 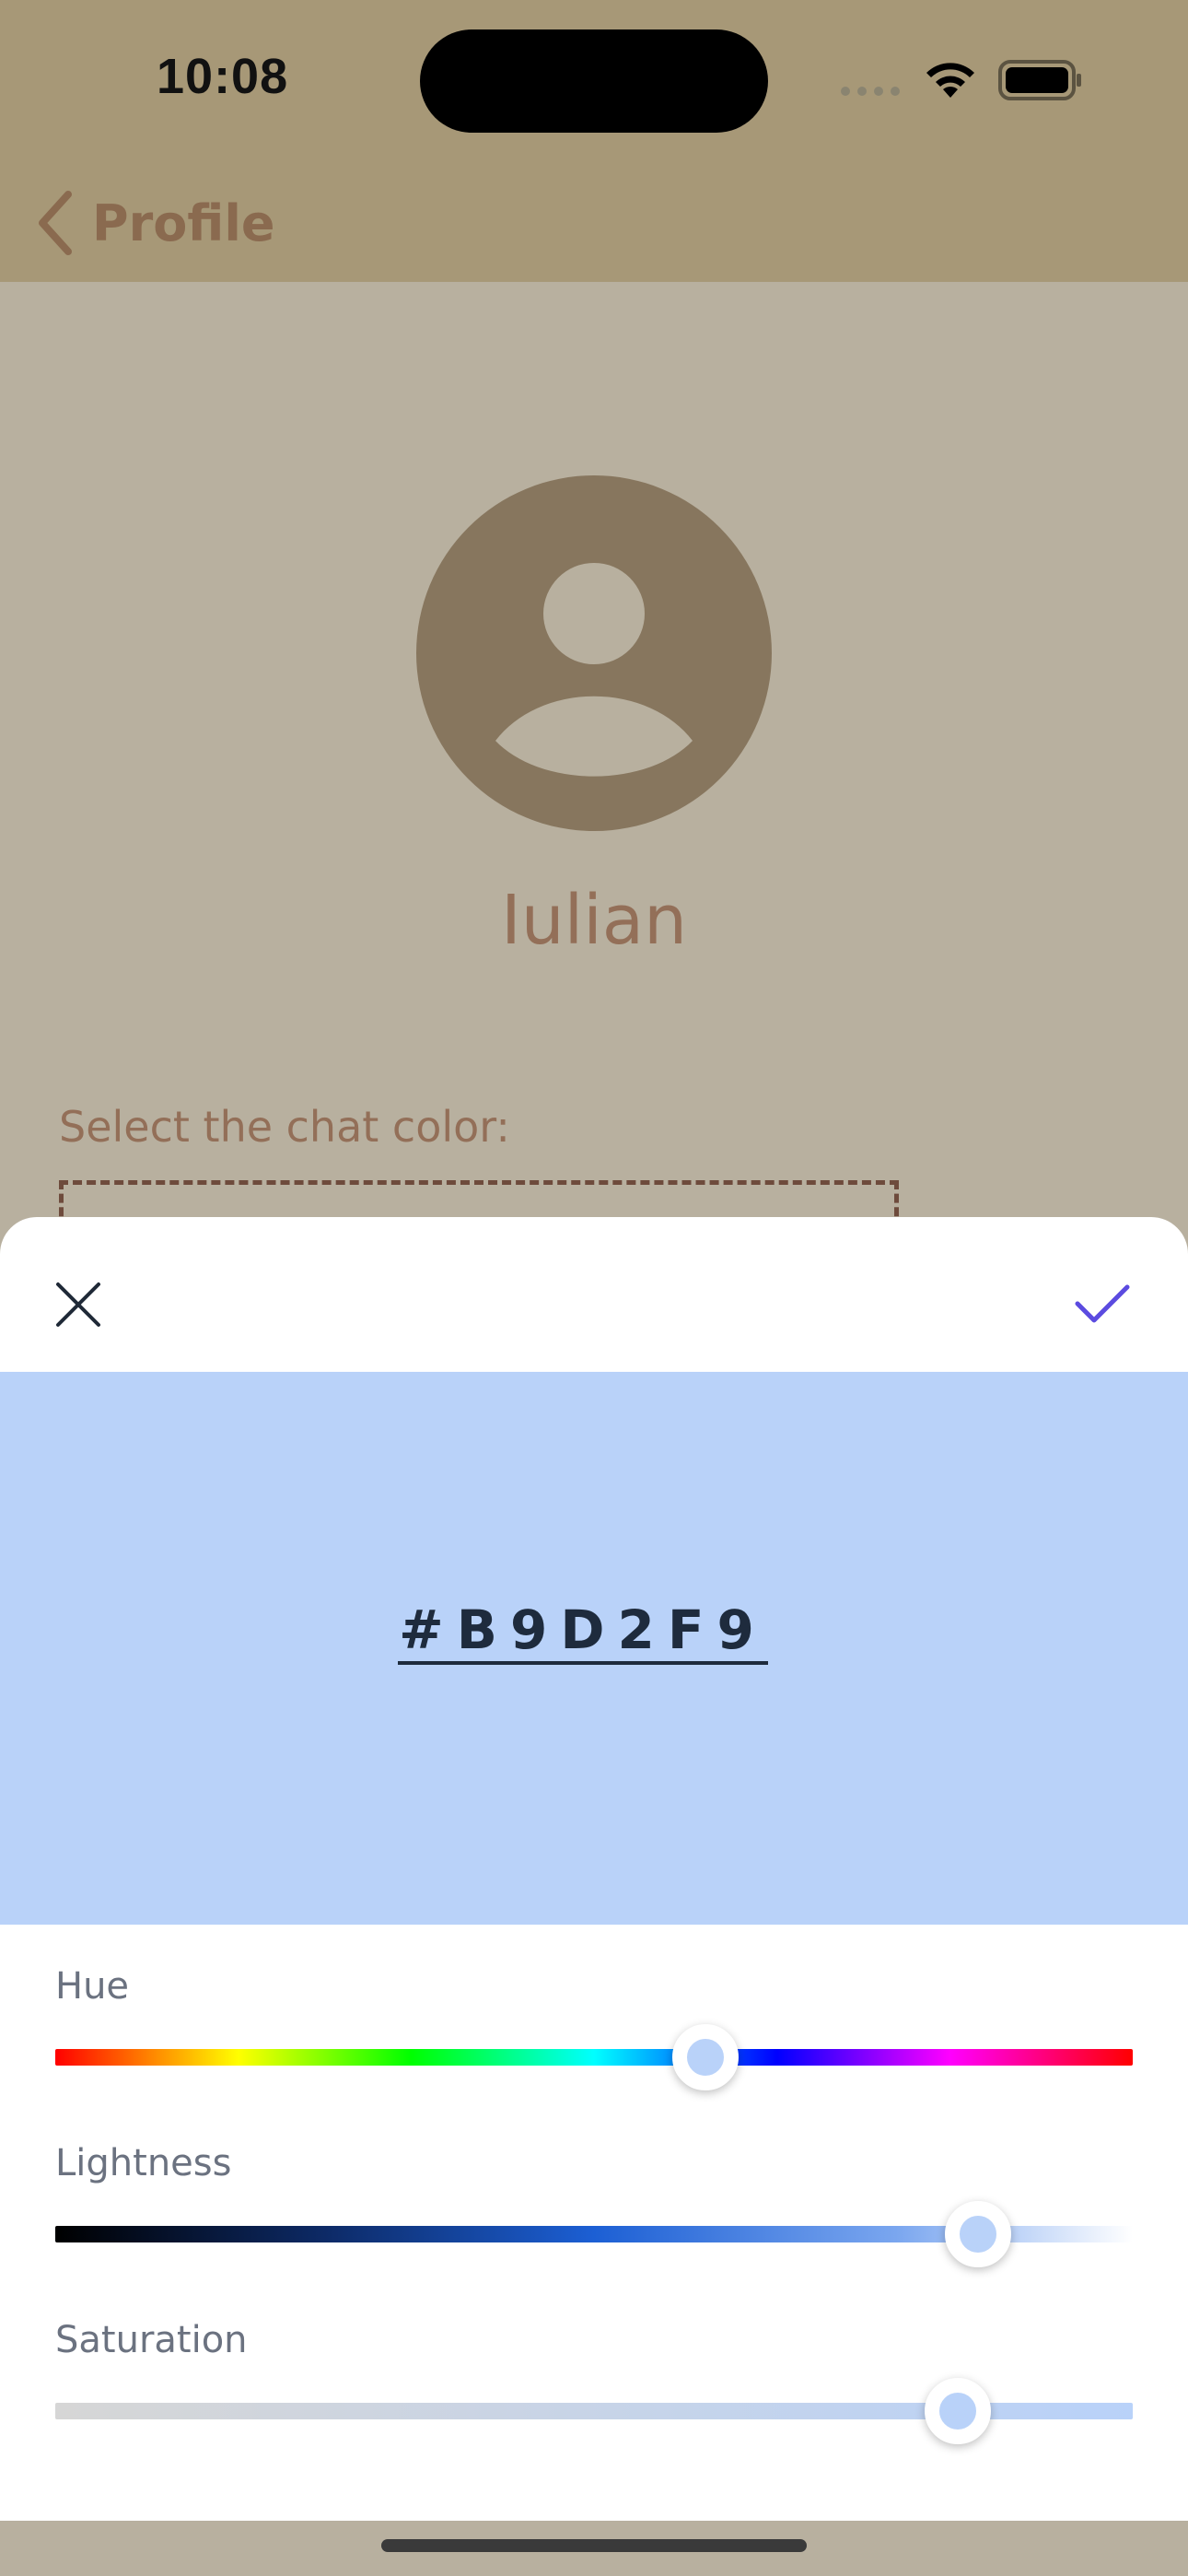 What do you see at coordinates (594, 2057) in the screenshot?
I see `hue-slider-track` at bounding box center [594, 2057].